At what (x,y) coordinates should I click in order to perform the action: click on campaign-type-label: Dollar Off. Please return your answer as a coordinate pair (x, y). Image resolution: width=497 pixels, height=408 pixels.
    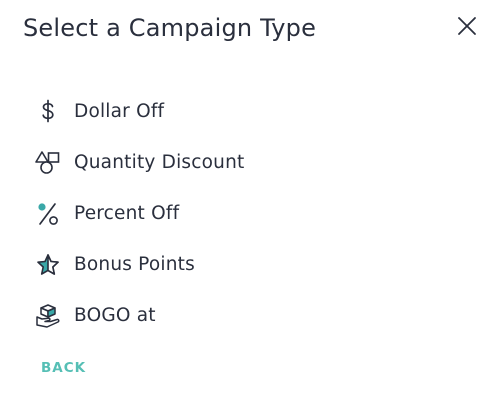
    Looking at the image, I should click on (119, 111).